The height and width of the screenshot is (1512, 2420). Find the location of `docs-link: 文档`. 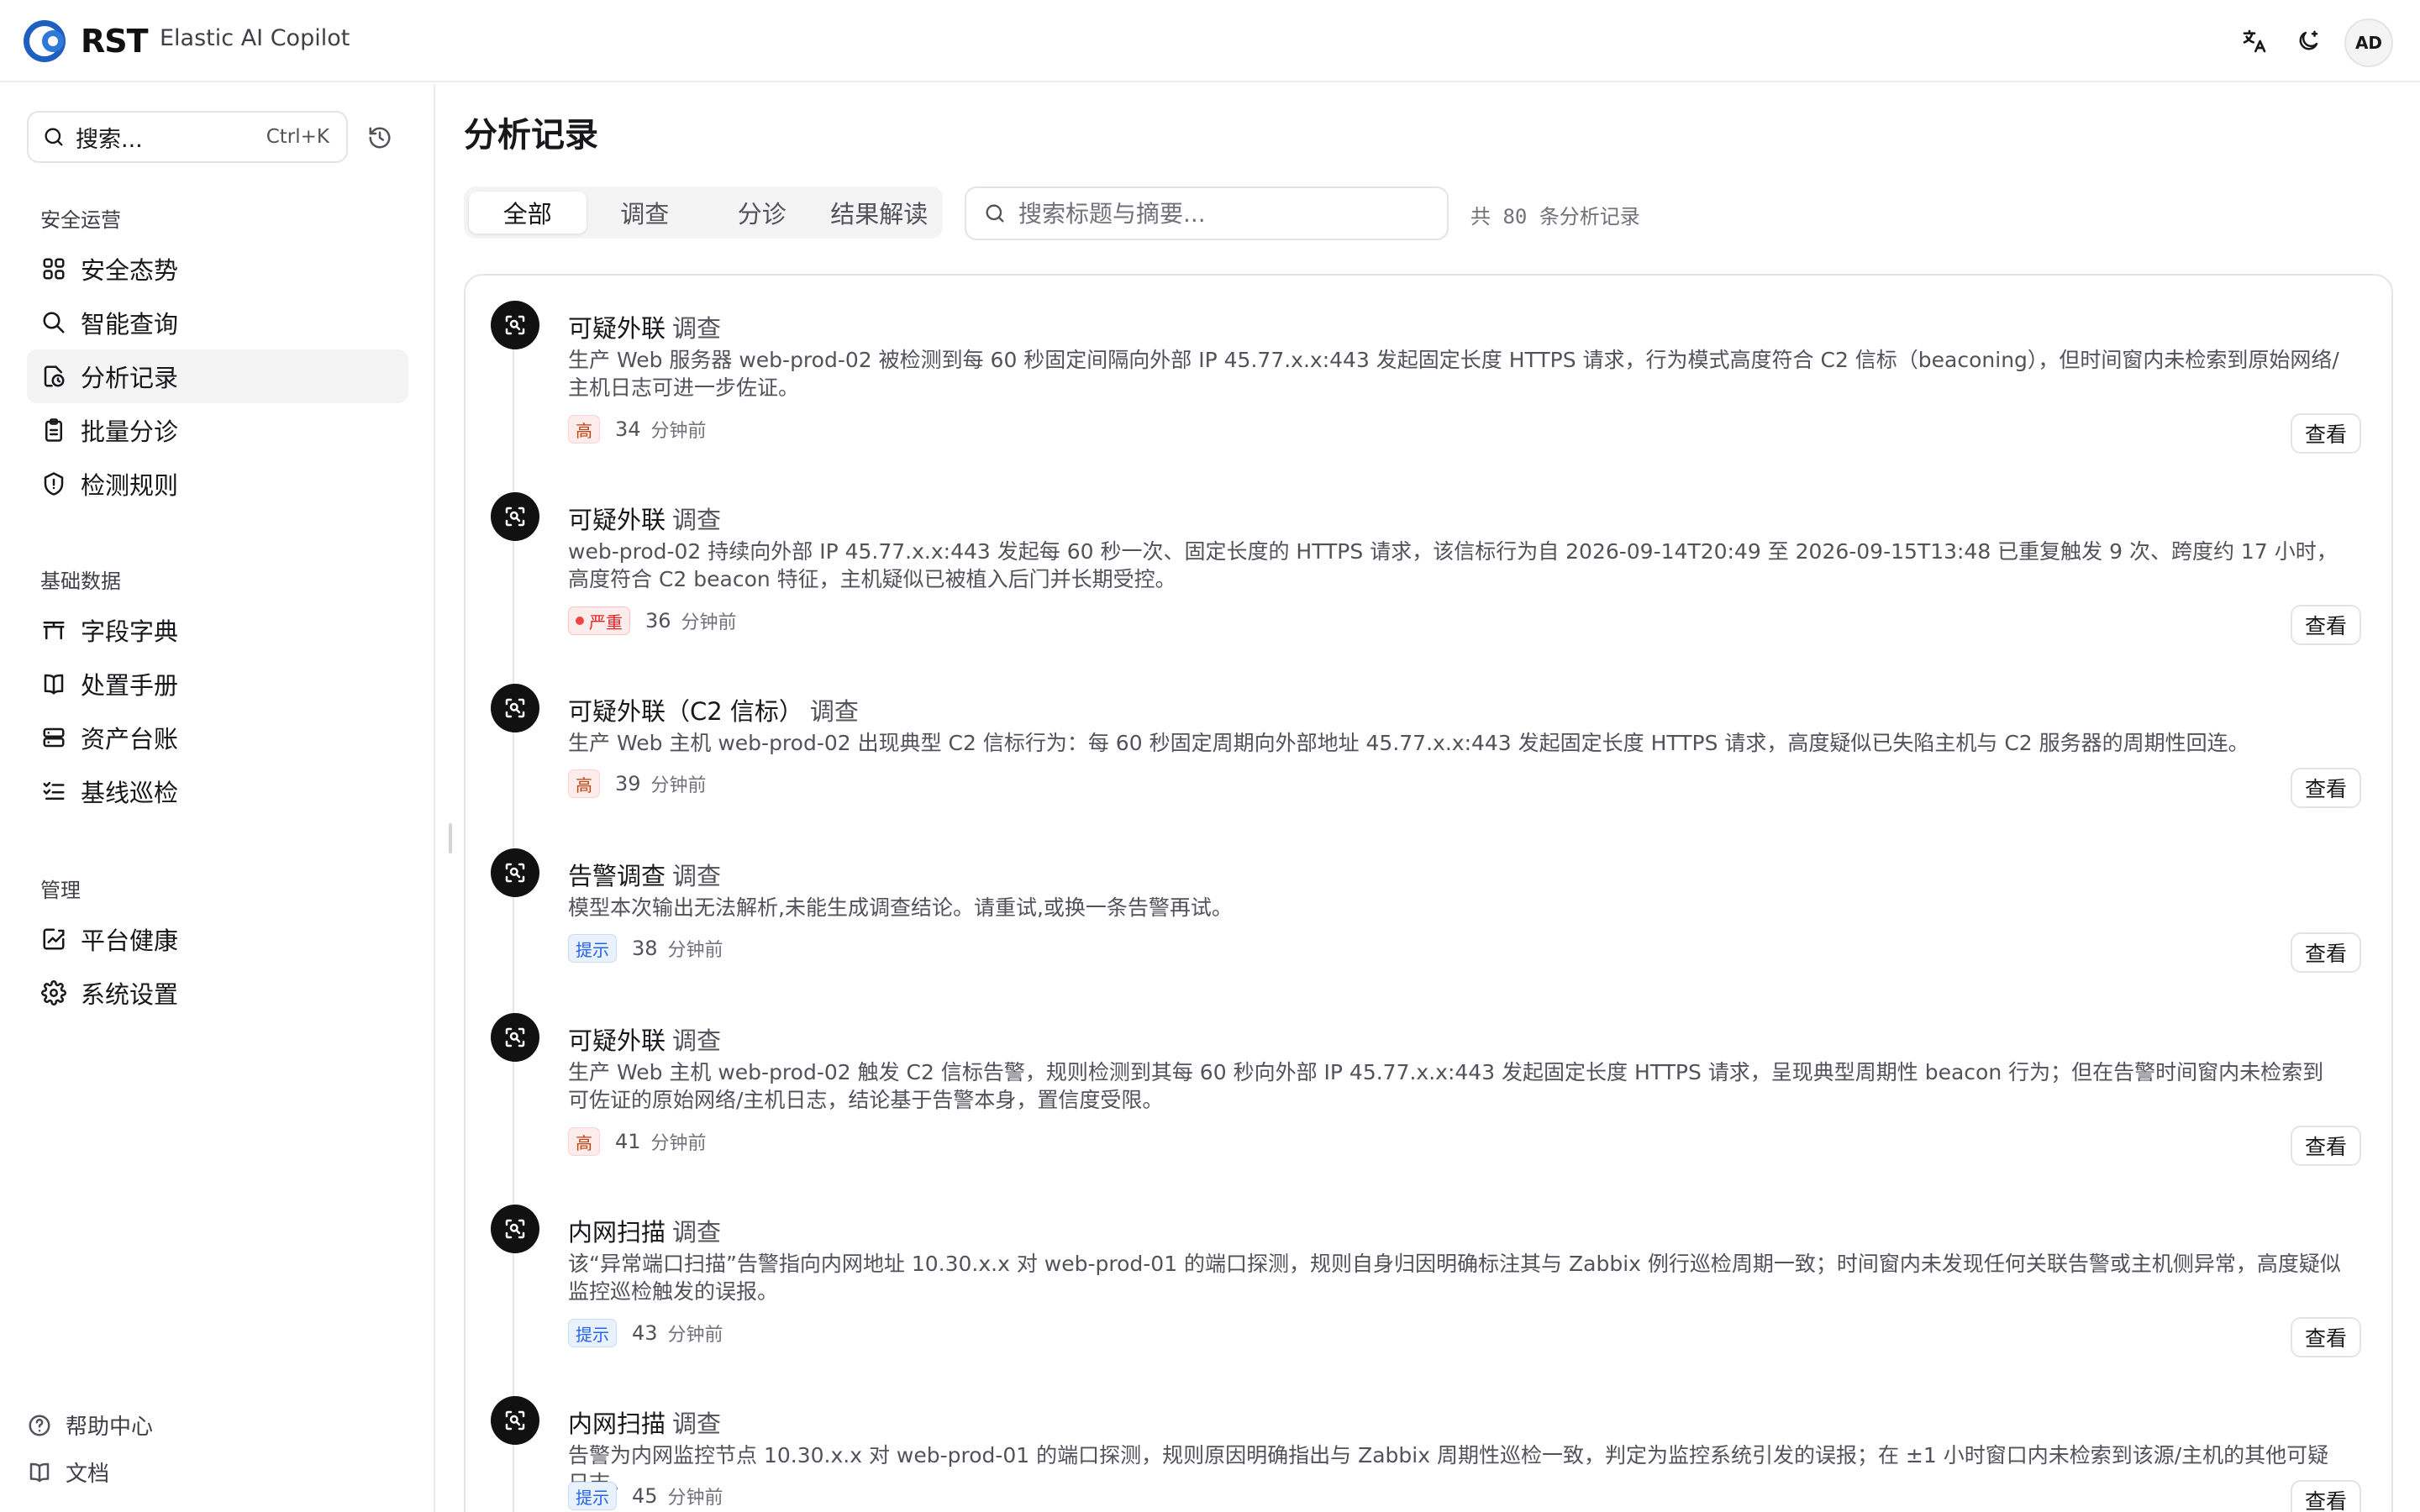

docs-link: 文档 is located at coordinates (68, 1472).